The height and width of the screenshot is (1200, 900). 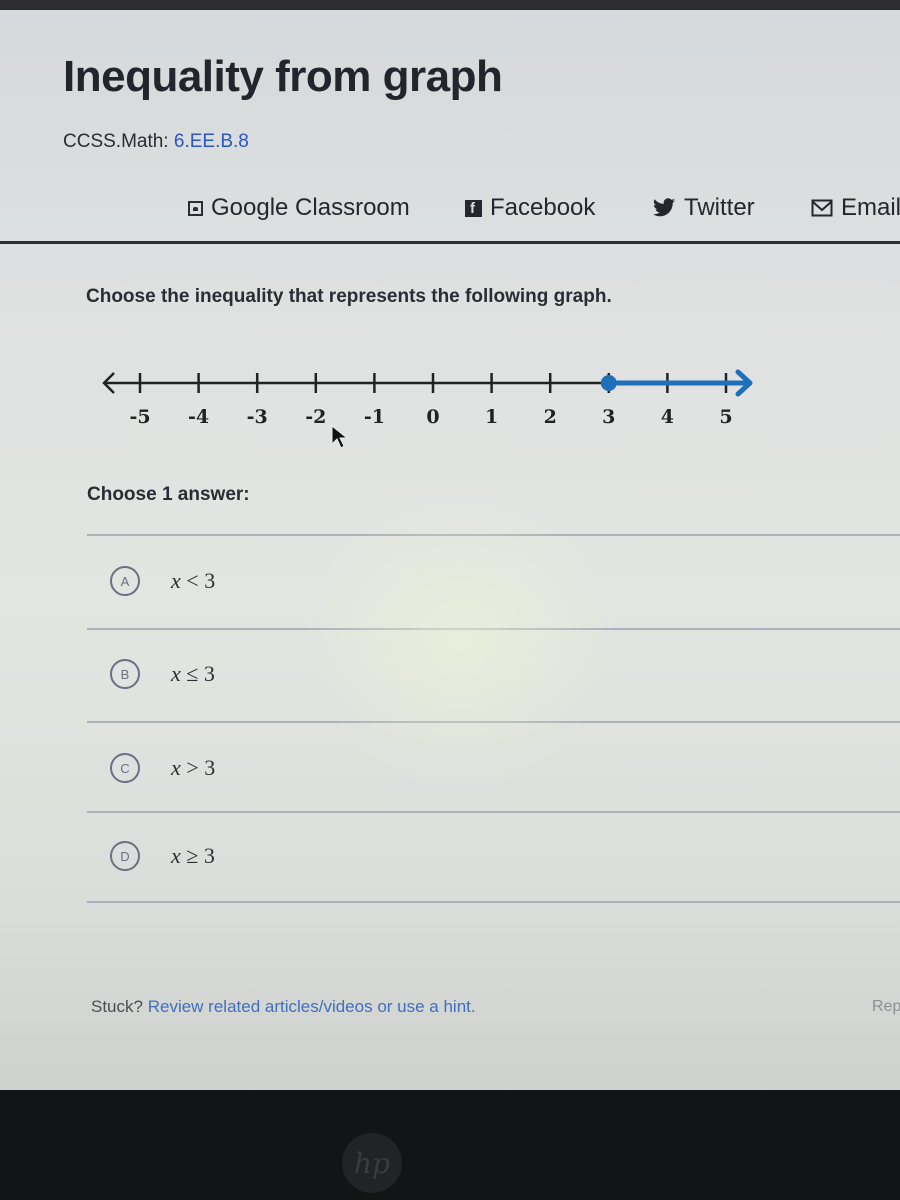 What do you see at coordinates (664, 208) in the screenshot?
I see `twitter-icon` at bounding box center [664, 208].